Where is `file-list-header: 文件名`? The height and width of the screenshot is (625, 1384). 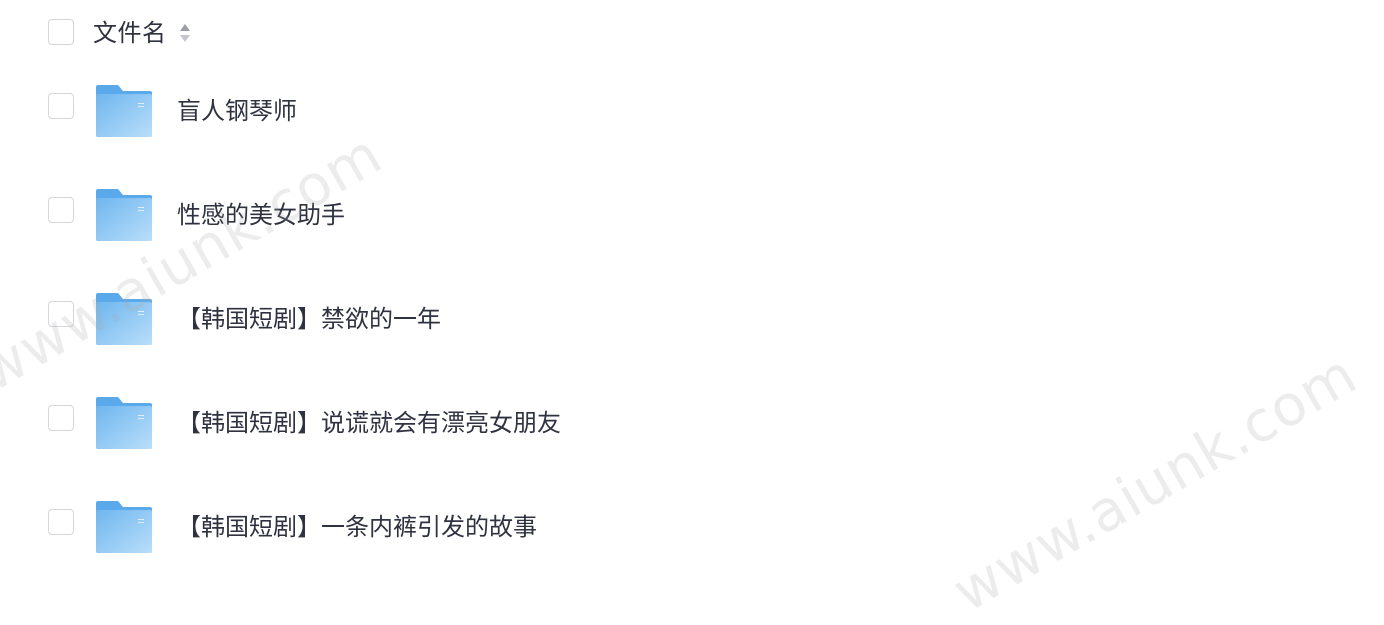
file-list-header: 文件名 is located at coordinates (692, 33).